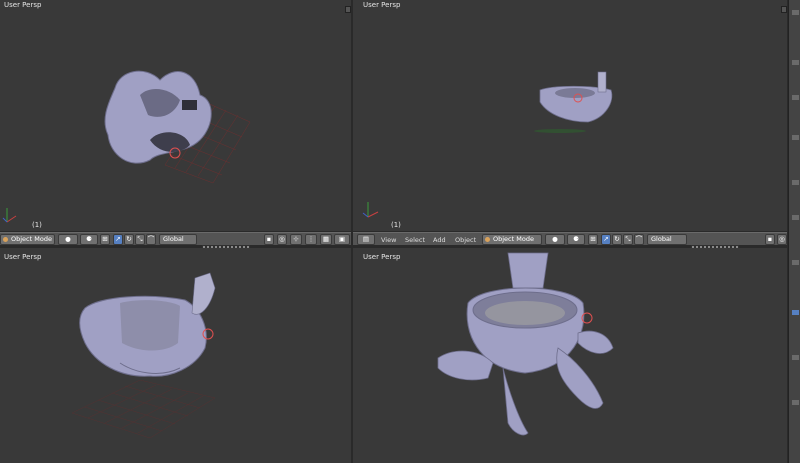 Image resolution: width=800 pixels, height=463 pixels. What do you see at coordinates (388, 240) in the screenshot?
I see `menu-view: View` at bounding box center [388, 240].